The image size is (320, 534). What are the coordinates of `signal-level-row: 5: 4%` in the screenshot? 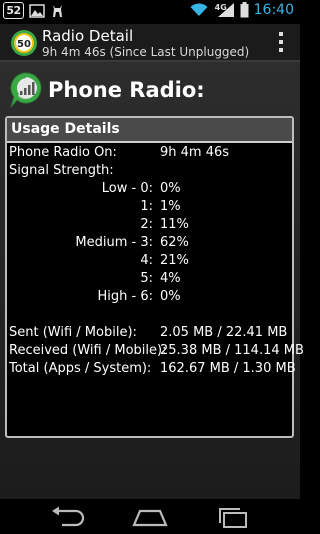 It's located at (149, 279).